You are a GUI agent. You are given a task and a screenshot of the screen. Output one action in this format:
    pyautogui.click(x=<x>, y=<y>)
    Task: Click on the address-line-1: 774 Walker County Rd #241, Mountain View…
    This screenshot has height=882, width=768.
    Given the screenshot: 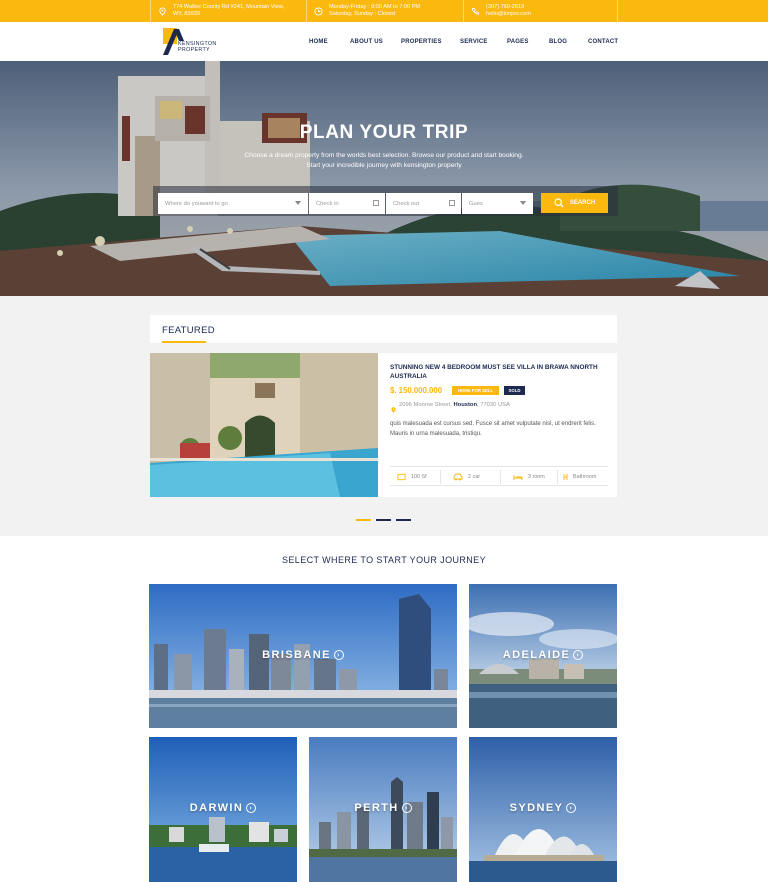 What is the action you would take?
    pyautogui.click(x=229, y=7)
    